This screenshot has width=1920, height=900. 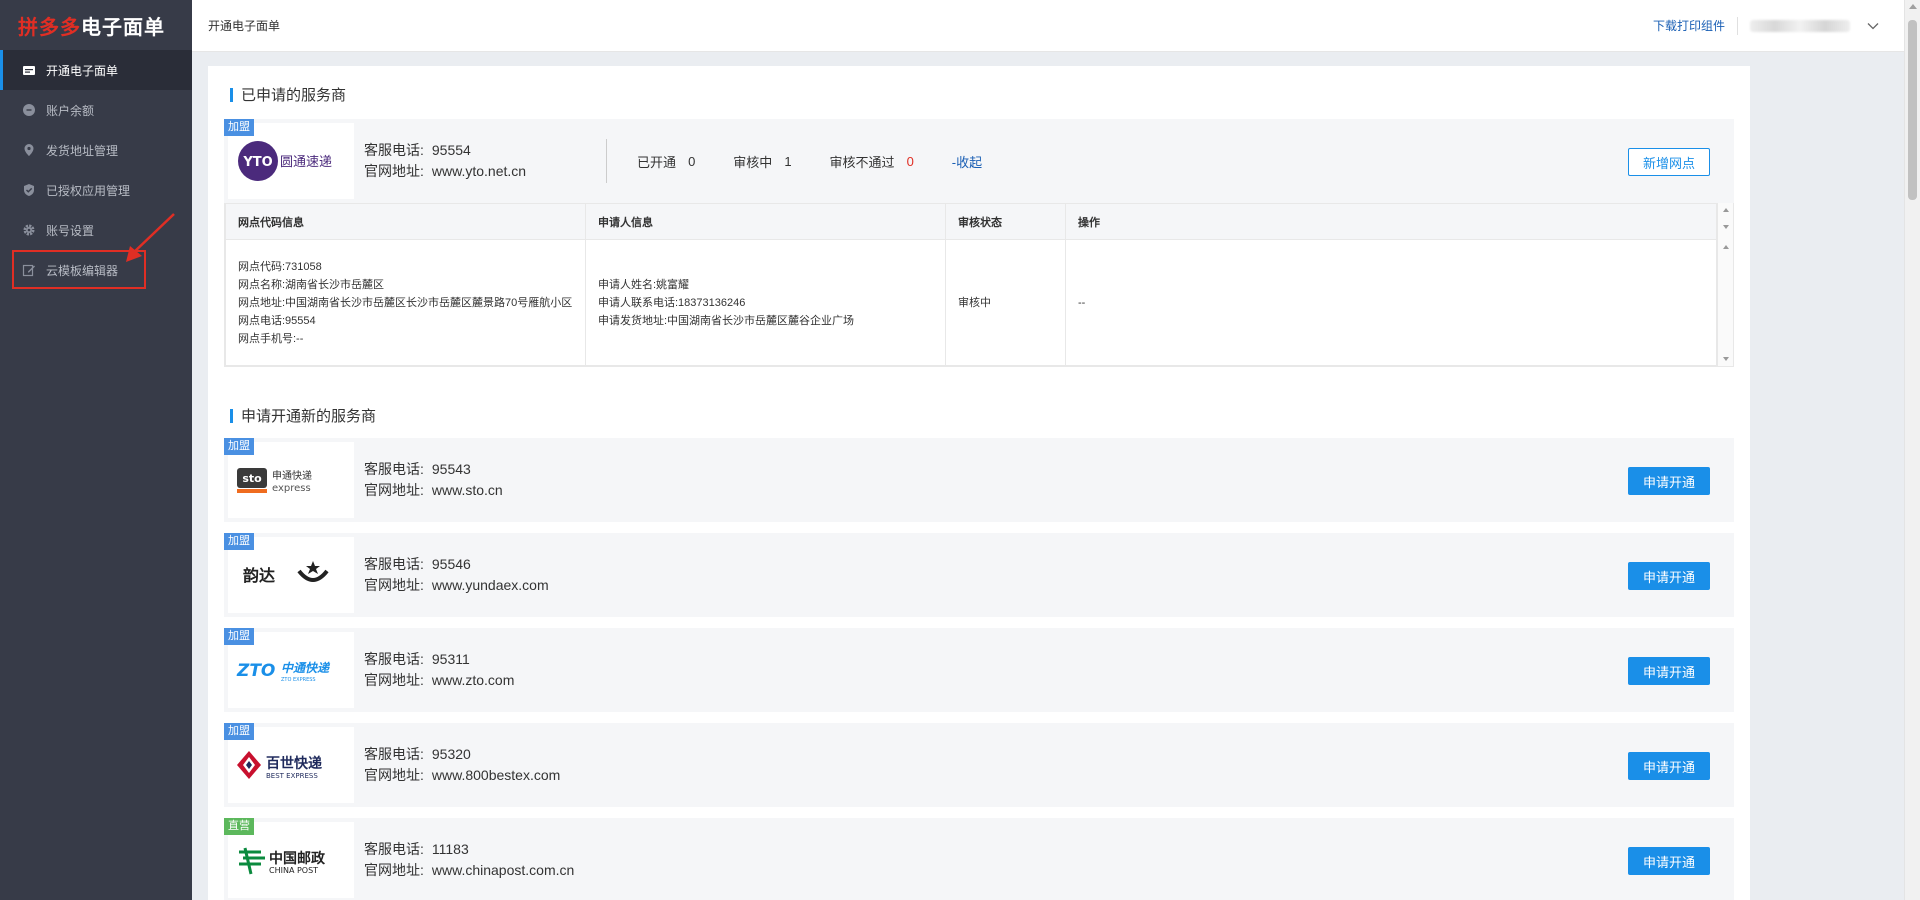 I want to click on scrollbar-thumb, so click(x=1912, y=110).